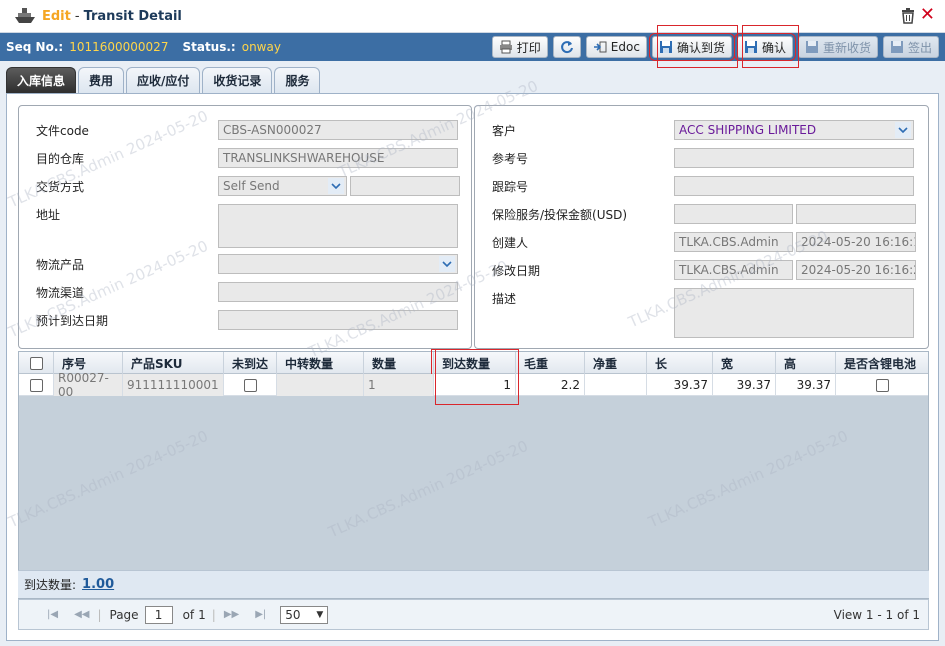 Image resolution: width=945 pixels, height=646 pixels. Describe the element at coordinates (733, 242) in the screenshot. I see `creator-field: TLKA.CBS.Admin` at that location.